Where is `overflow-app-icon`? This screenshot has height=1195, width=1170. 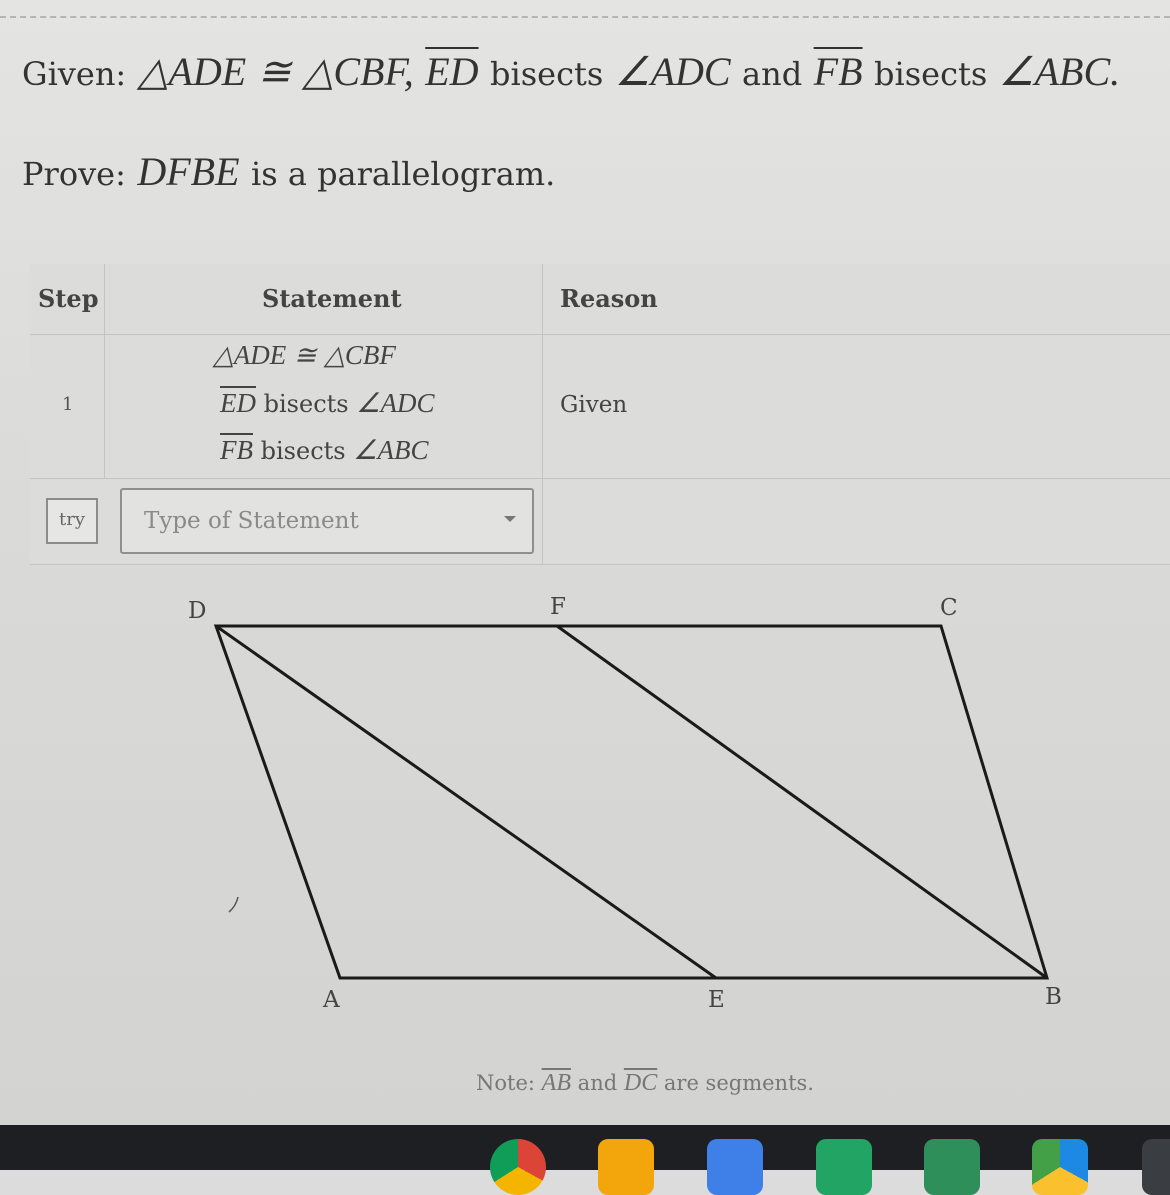 overflow-app-icon is located at coordinates (1156, 1167).